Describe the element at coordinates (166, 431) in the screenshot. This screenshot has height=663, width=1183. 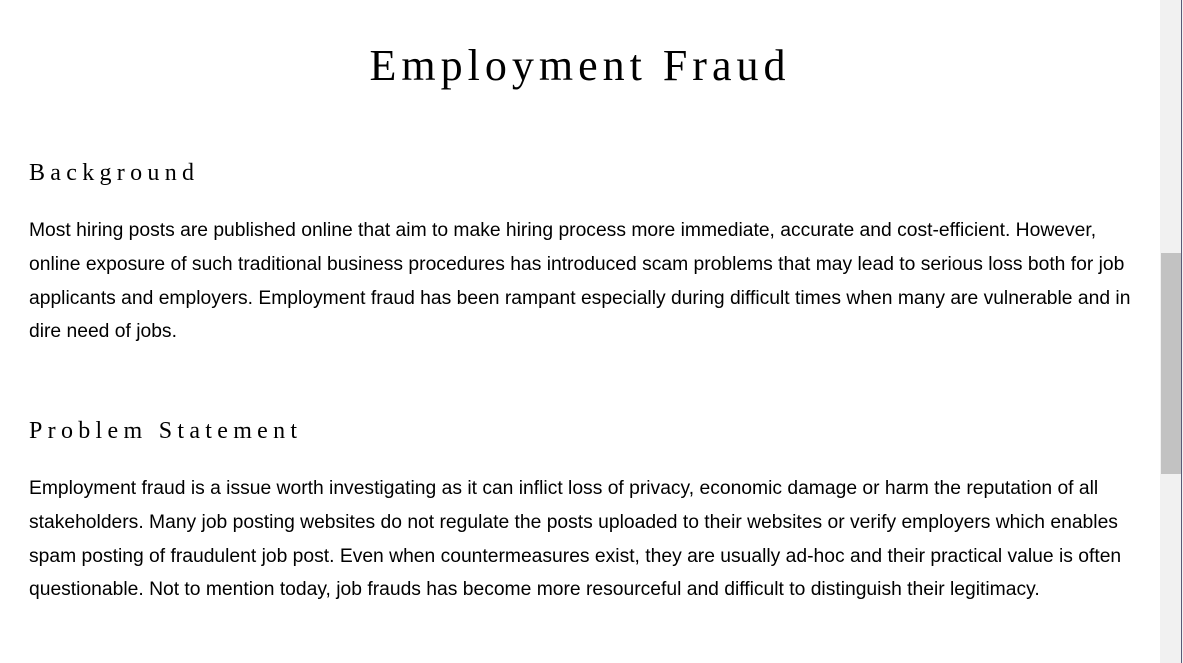
I see `section-heading-problem-statement: Problem Statement` at that location.